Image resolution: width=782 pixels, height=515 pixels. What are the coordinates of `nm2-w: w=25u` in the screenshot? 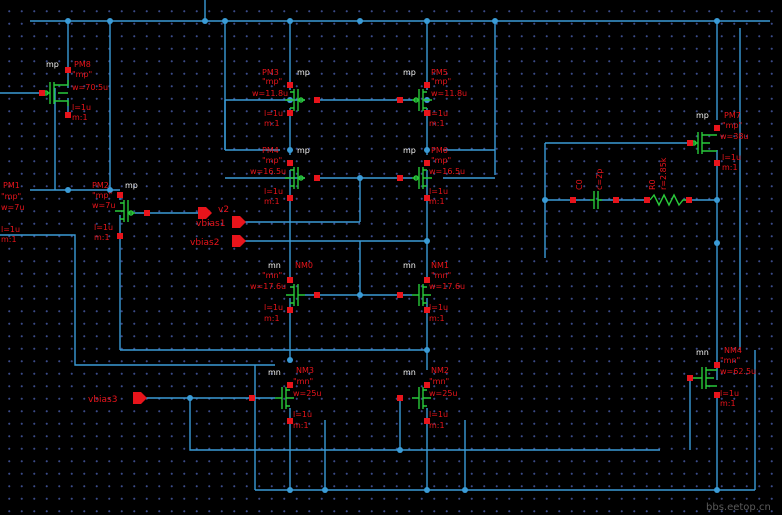 It's located at (443, 393).